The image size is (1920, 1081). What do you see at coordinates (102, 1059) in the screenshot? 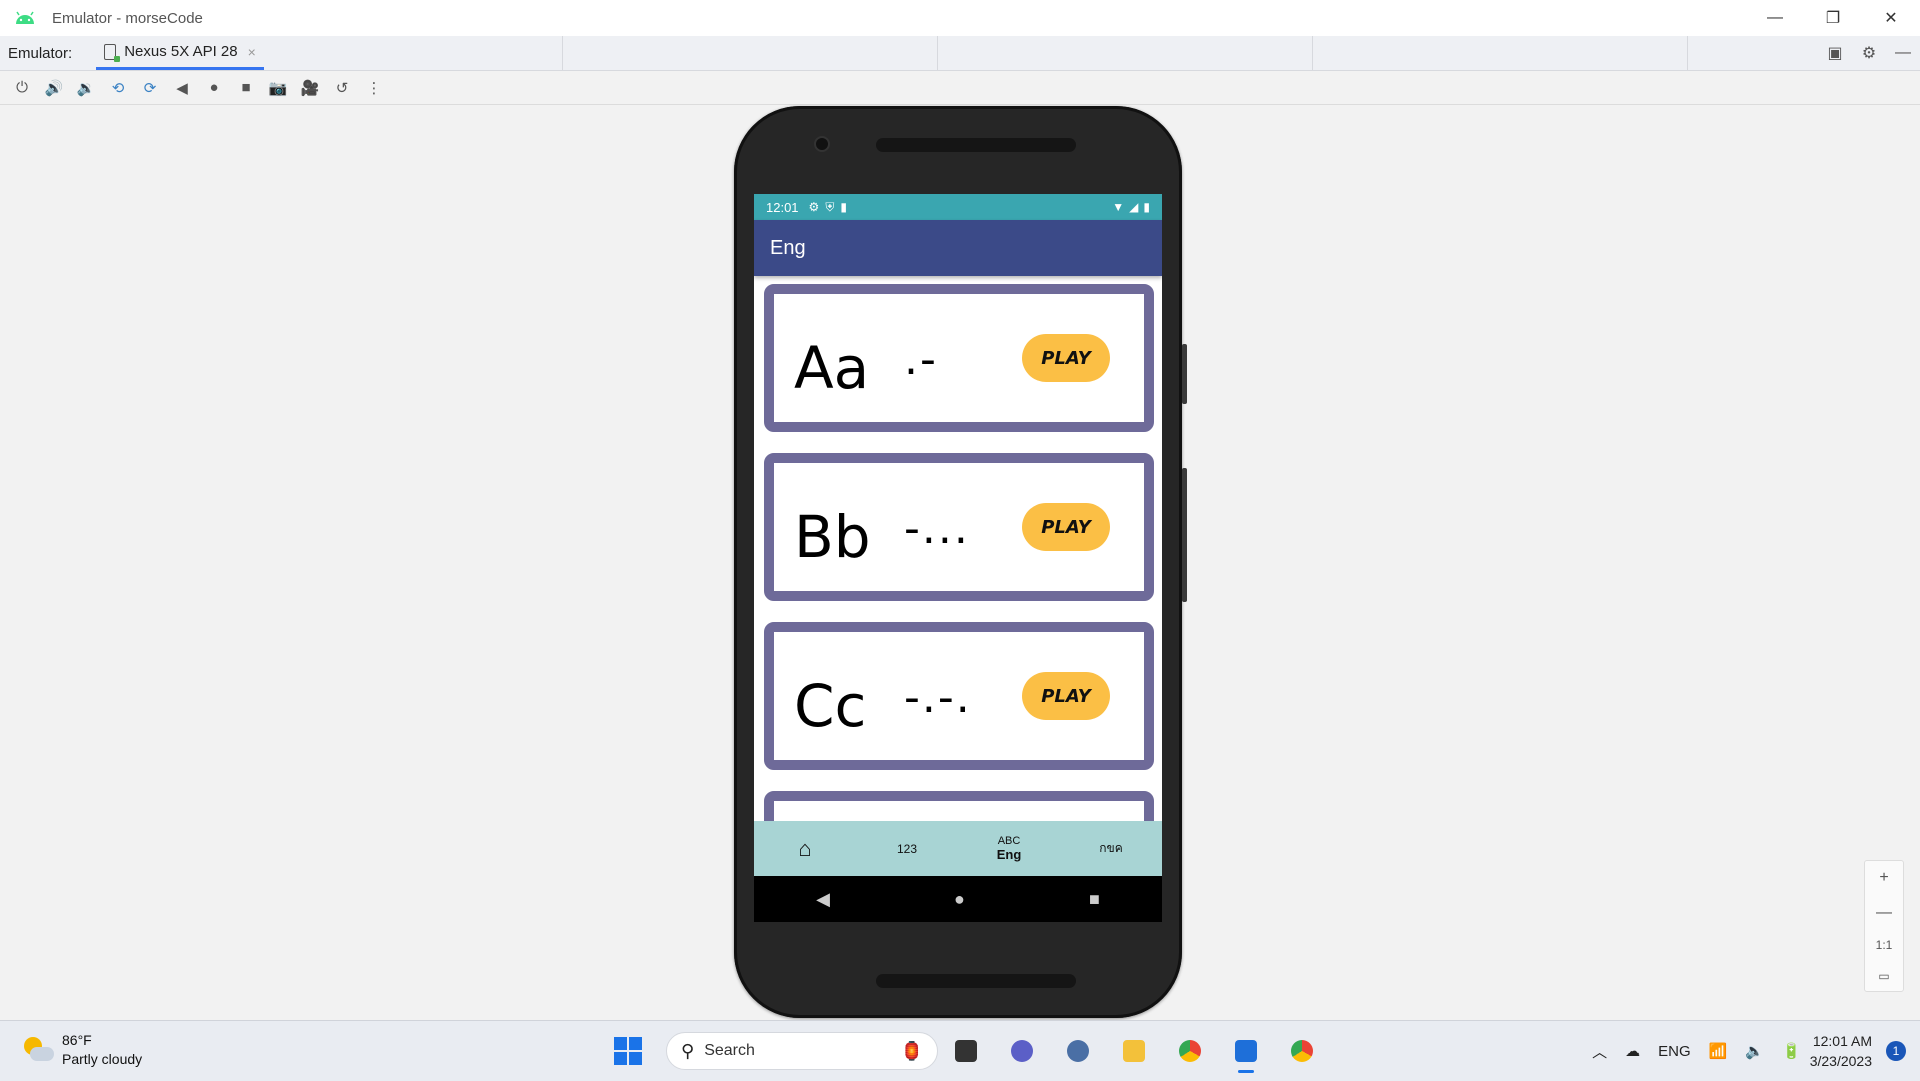
I see `weather-desc: Partly cloudy` at bounding box center [102, 1059].